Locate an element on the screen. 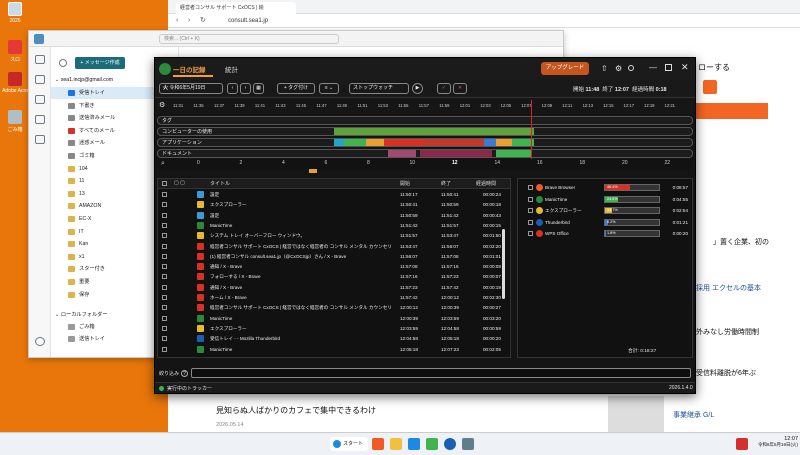 This screenshot has width=800, height=455. desktop-icon-acrobat: Adobe Acro is located at coordinates (15, 83).